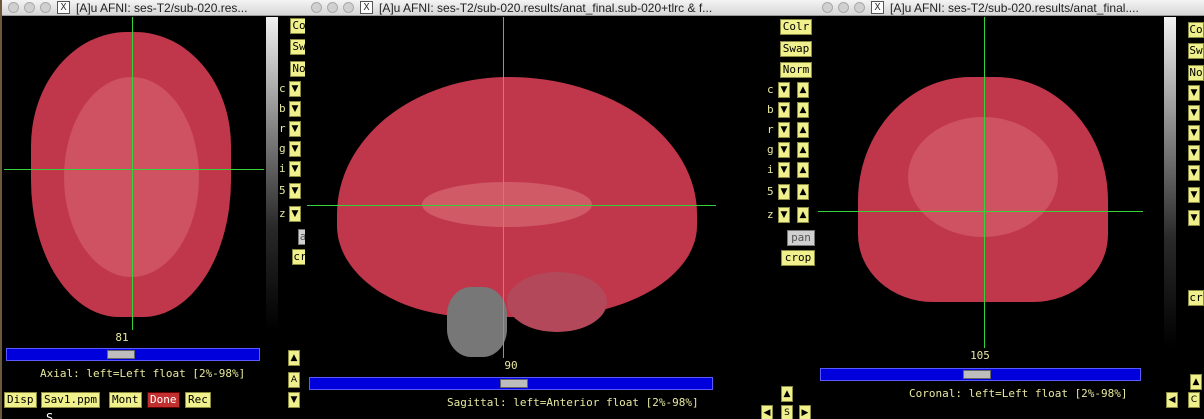 The image size is (1204, 419). What do you see at coordinates (135, 415) in the screenshot?
I see `popup-text: S` at bounding box center [135, 415].